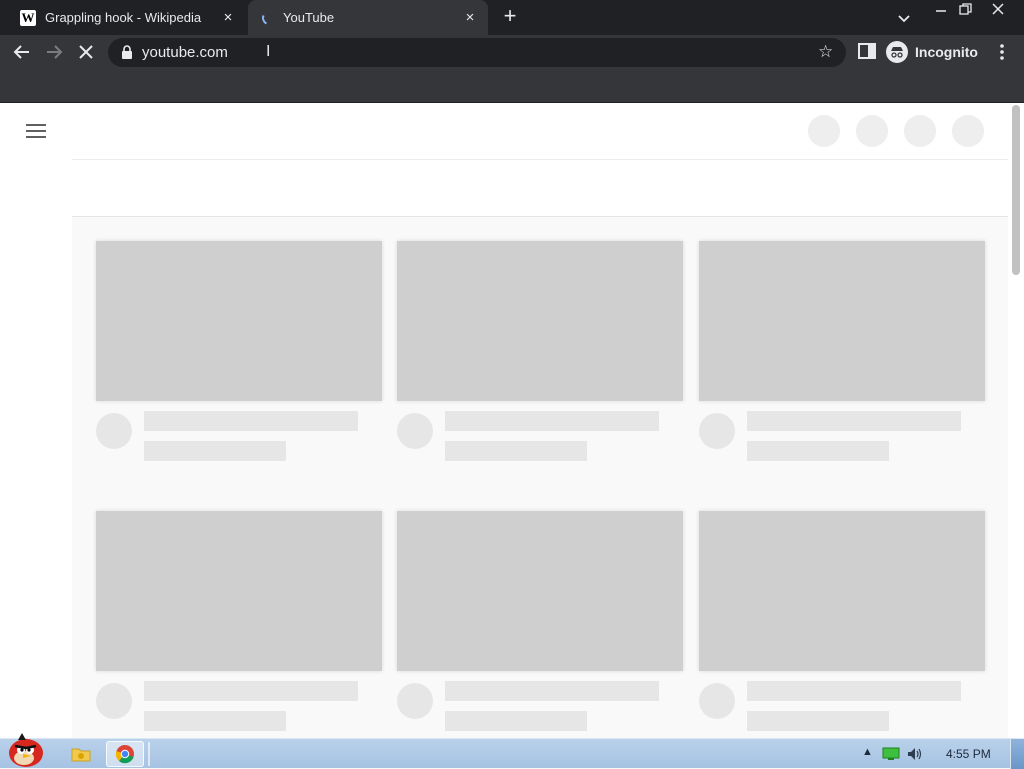  Describe the element at coordinates (26, 750) in the screenshot. I see `start-button-bird-icon` at that location.